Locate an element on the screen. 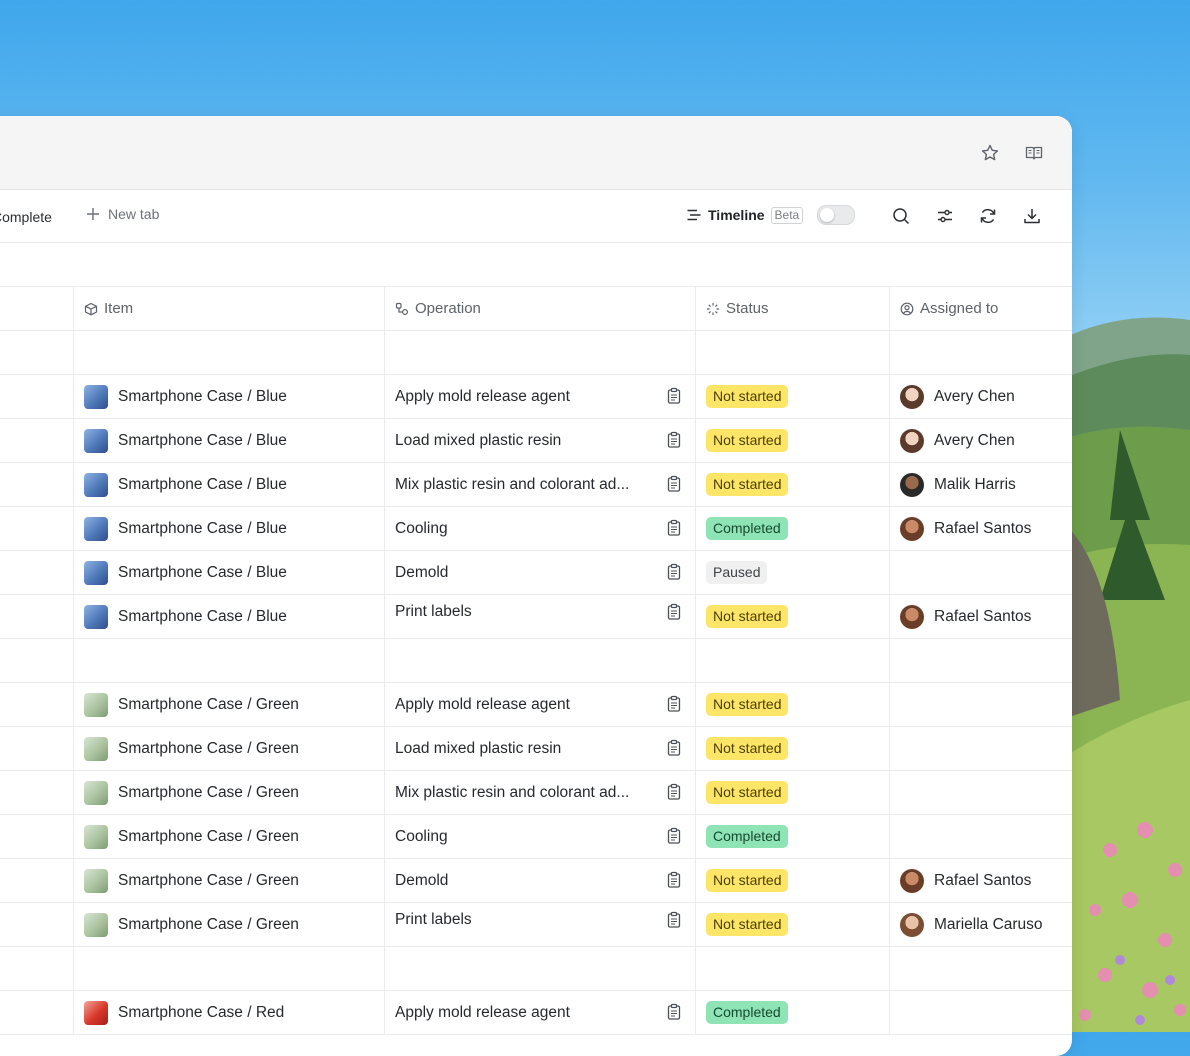 This screenshot has height=1056, width=1190. assignee-name: Mariella Caruso is located at coordinates (988, 925).